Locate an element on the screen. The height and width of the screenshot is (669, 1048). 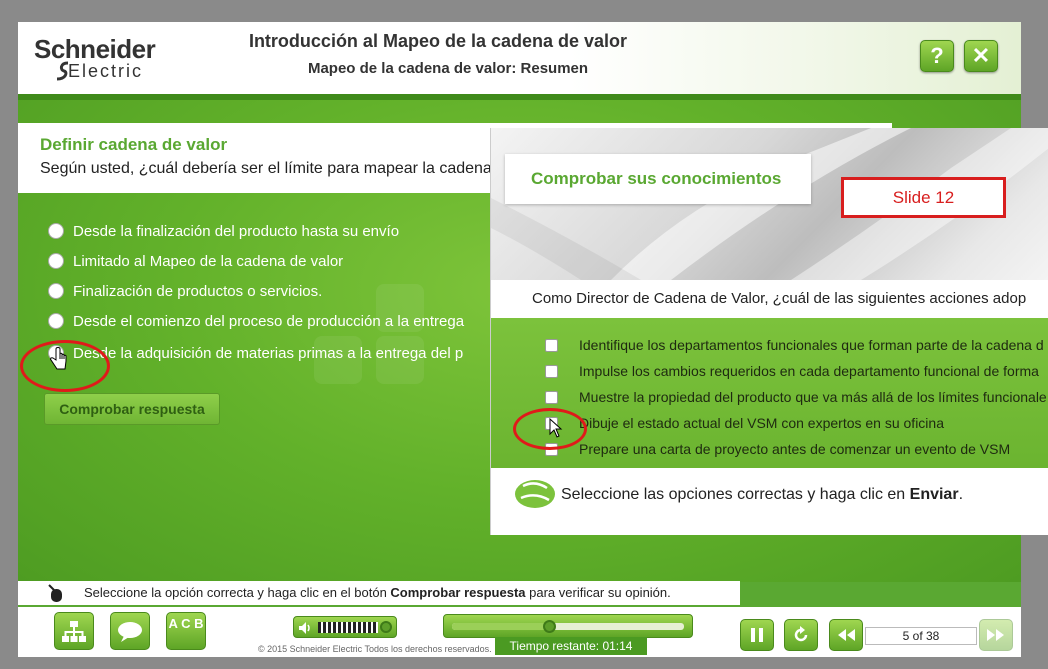
progress-track is located at coordinates (568, 626).